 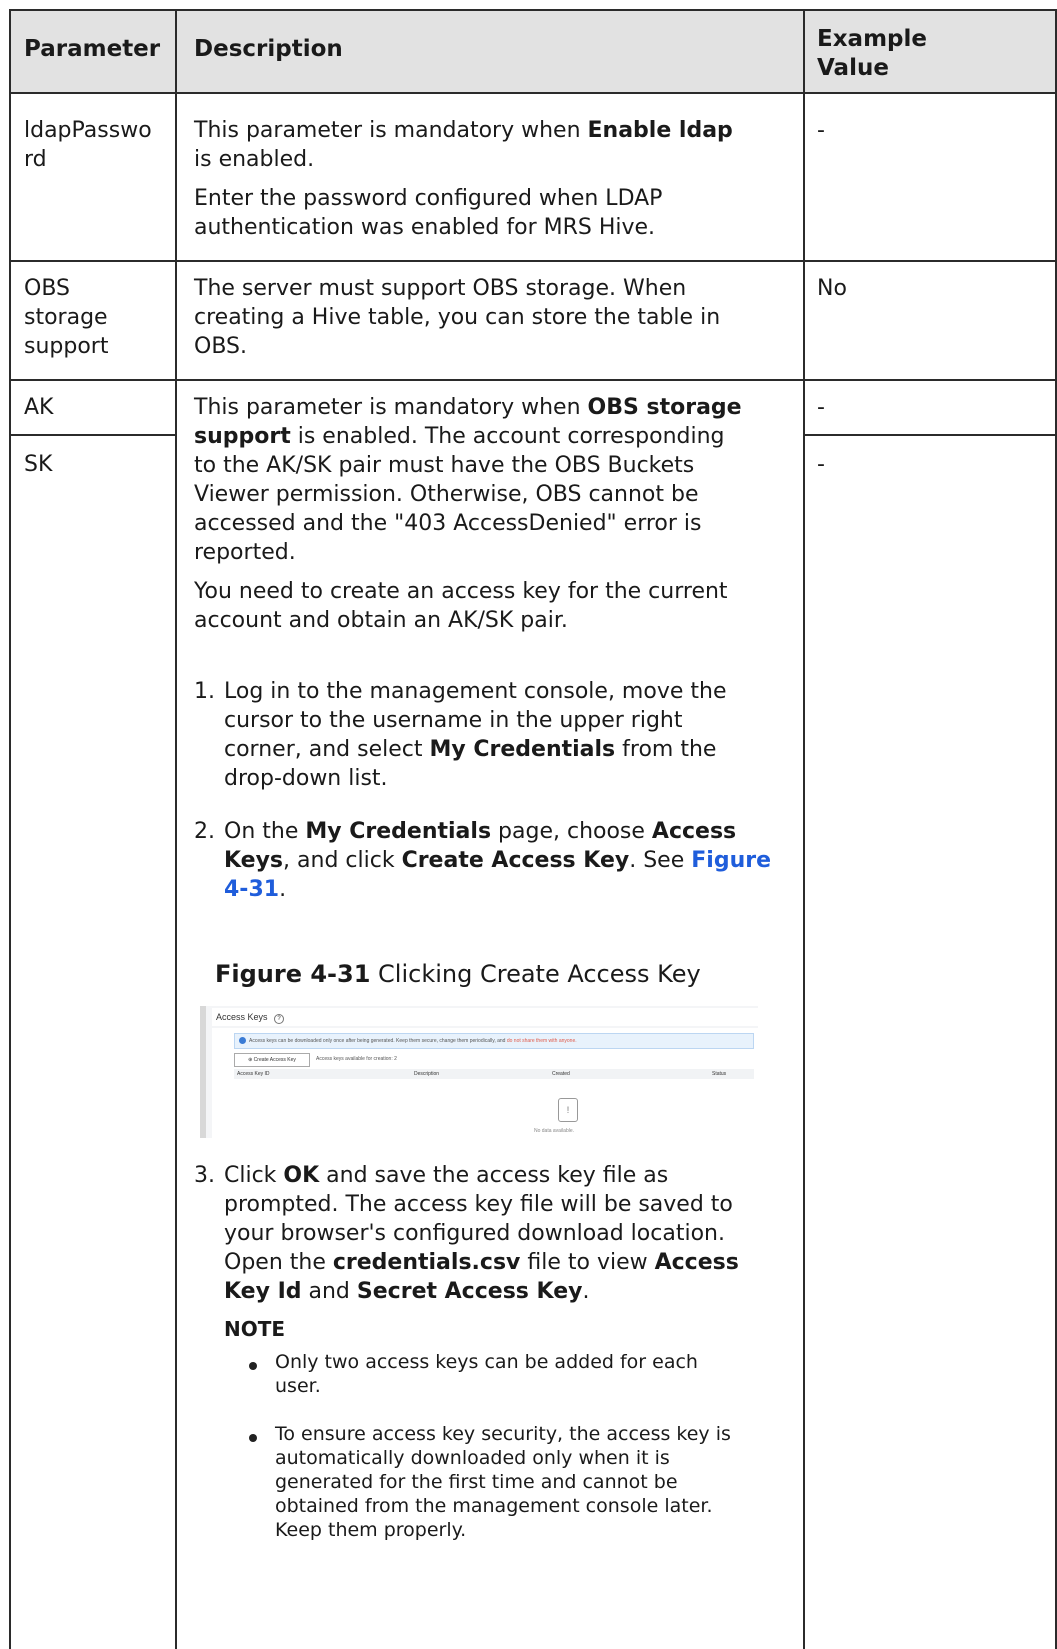 What do you see at coordinates (561, 1074) in the screenshot?
I see `col-created: Created` at bounding box center [561, 1074].